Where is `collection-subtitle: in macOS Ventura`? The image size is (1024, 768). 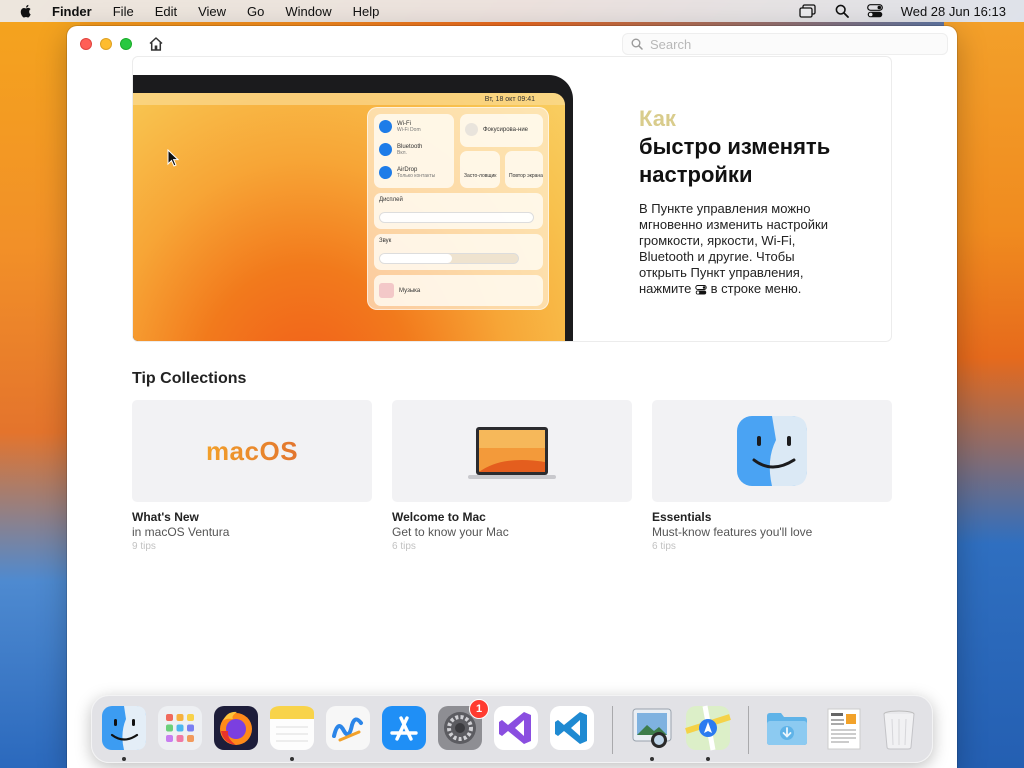 collection-subtitle: in macOS Ventura is located at coordinates (181, 532).